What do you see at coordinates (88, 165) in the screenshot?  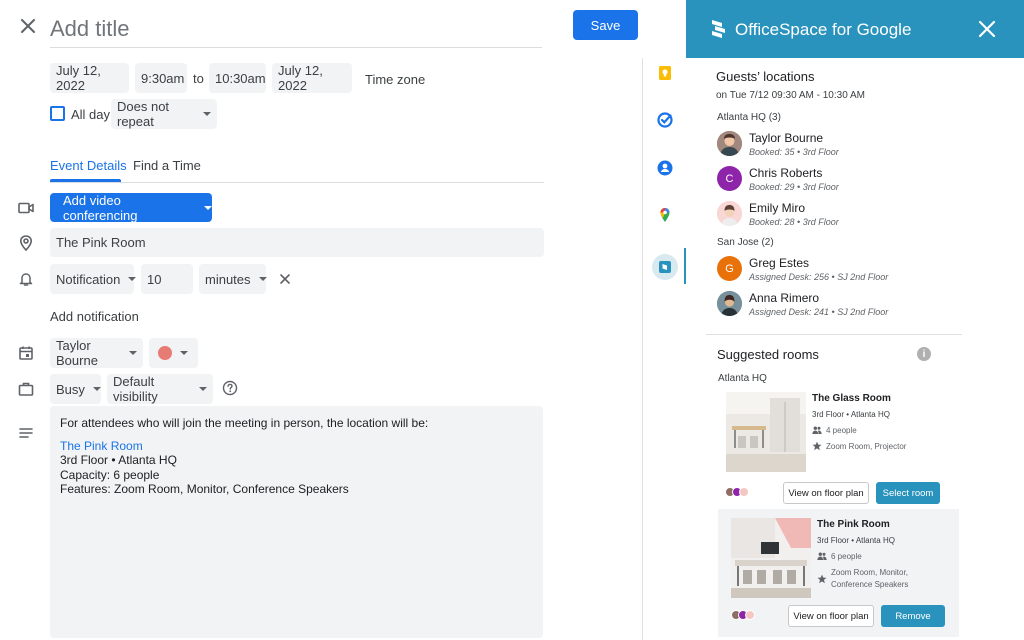 I see `tab-event-details: Event Details` at bounding box center [88, 165].